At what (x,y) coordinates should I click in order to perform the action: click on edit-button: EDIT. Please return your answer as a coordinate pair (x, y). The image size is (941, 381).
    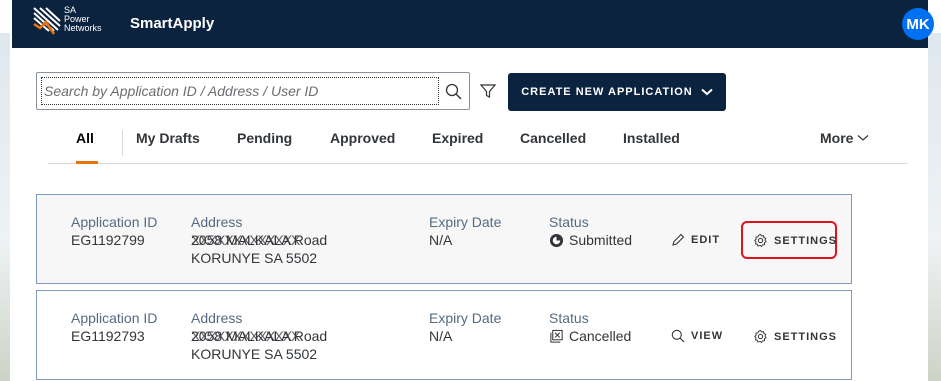
    Looking at the image, I should click on (695, 240).